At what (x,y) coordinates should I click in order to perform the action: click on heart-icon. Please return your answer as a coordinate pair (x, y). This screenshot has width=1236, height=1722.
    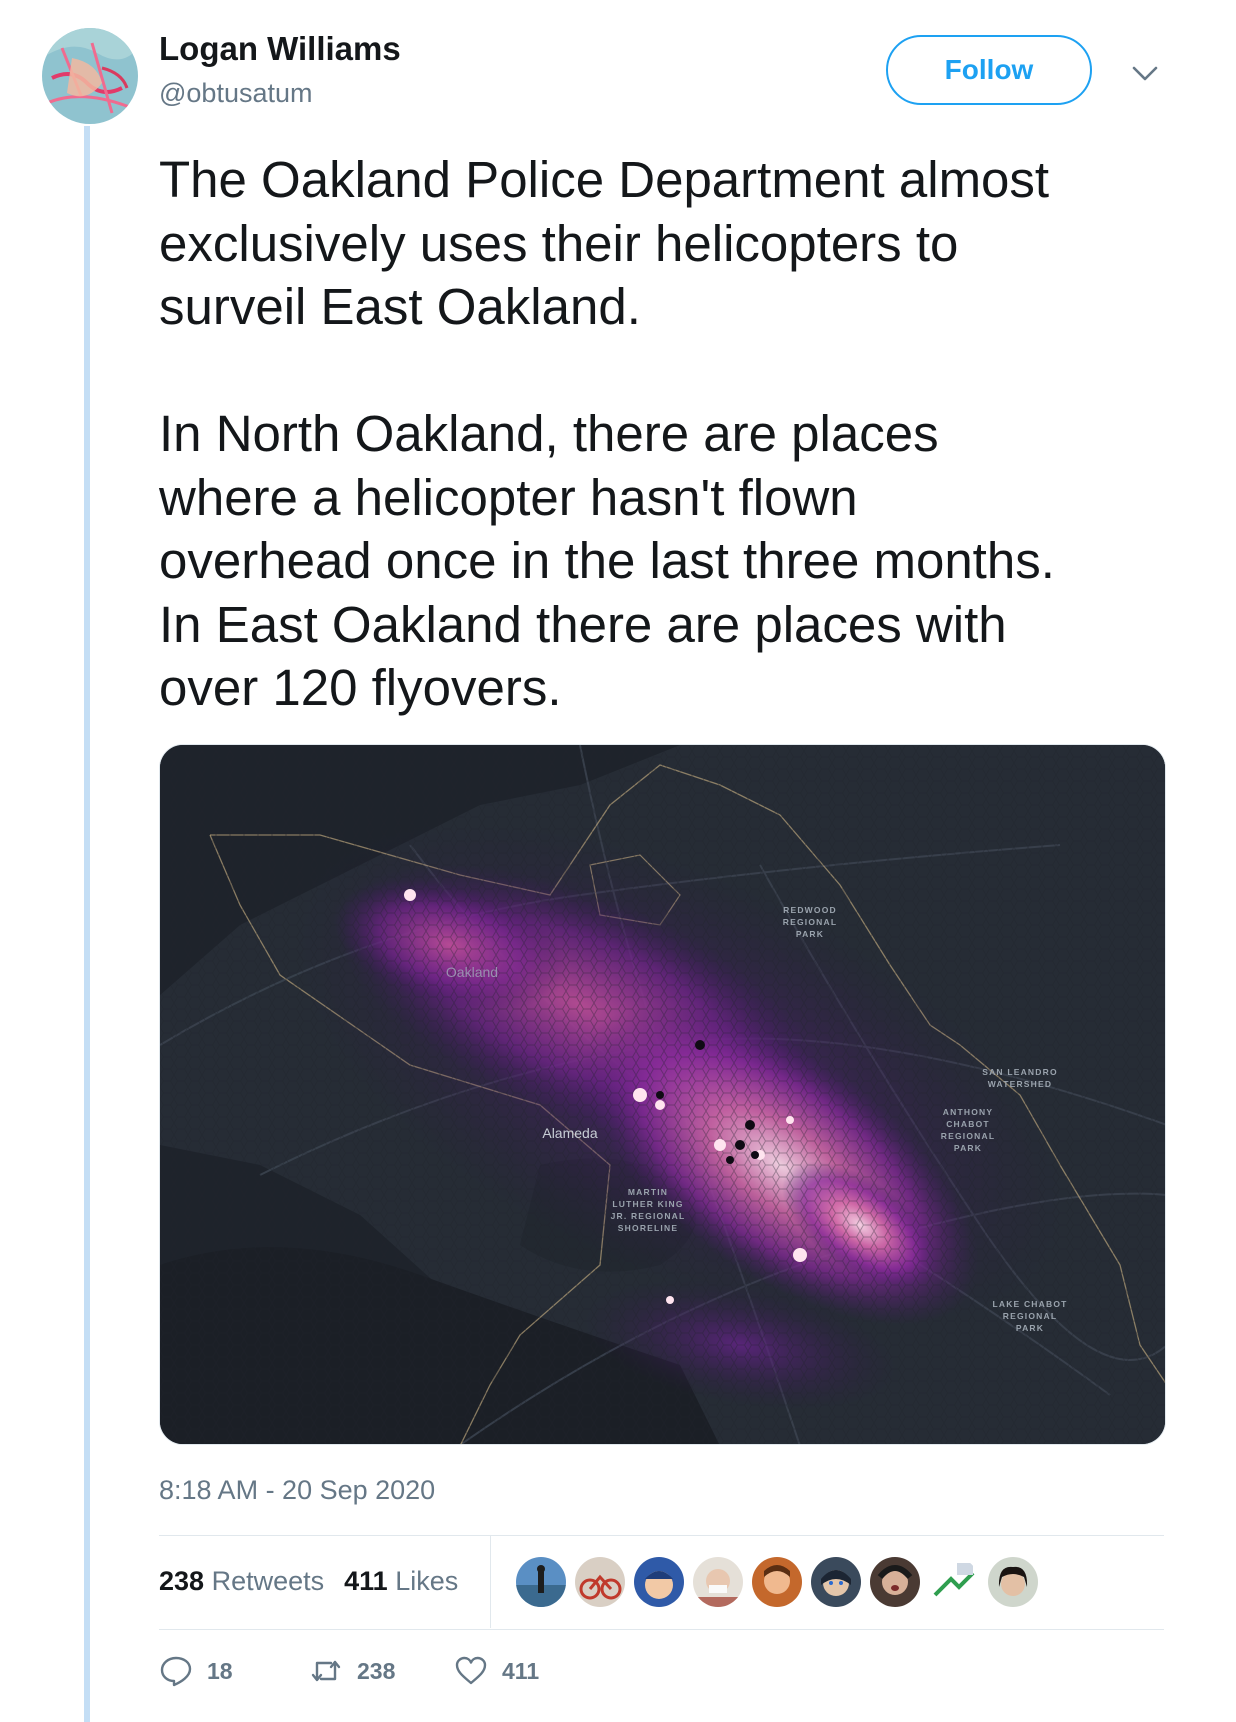
    Looking at the image, I should click on (471, 1670).